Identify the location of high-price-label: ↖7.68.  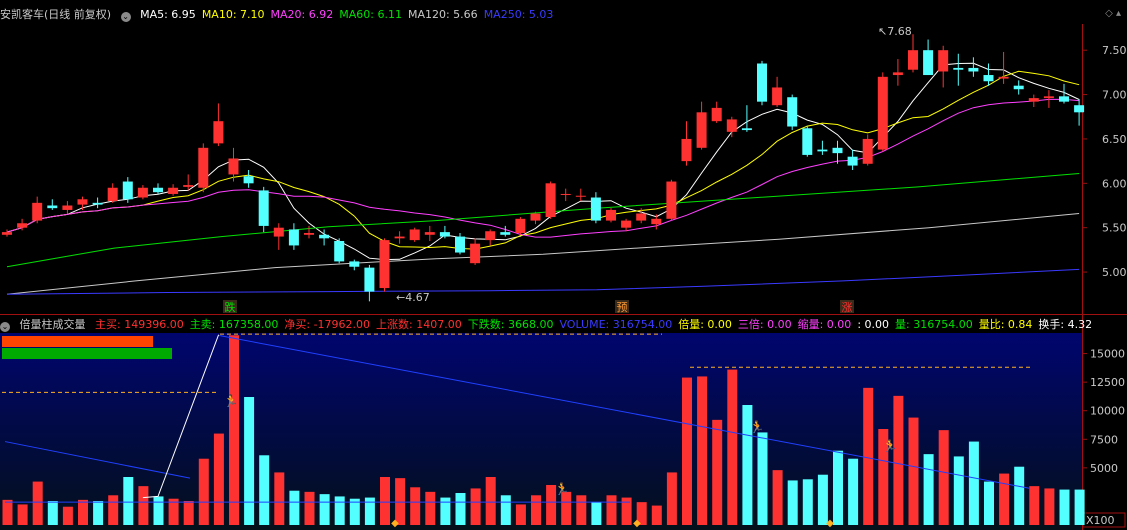
(895, 31).